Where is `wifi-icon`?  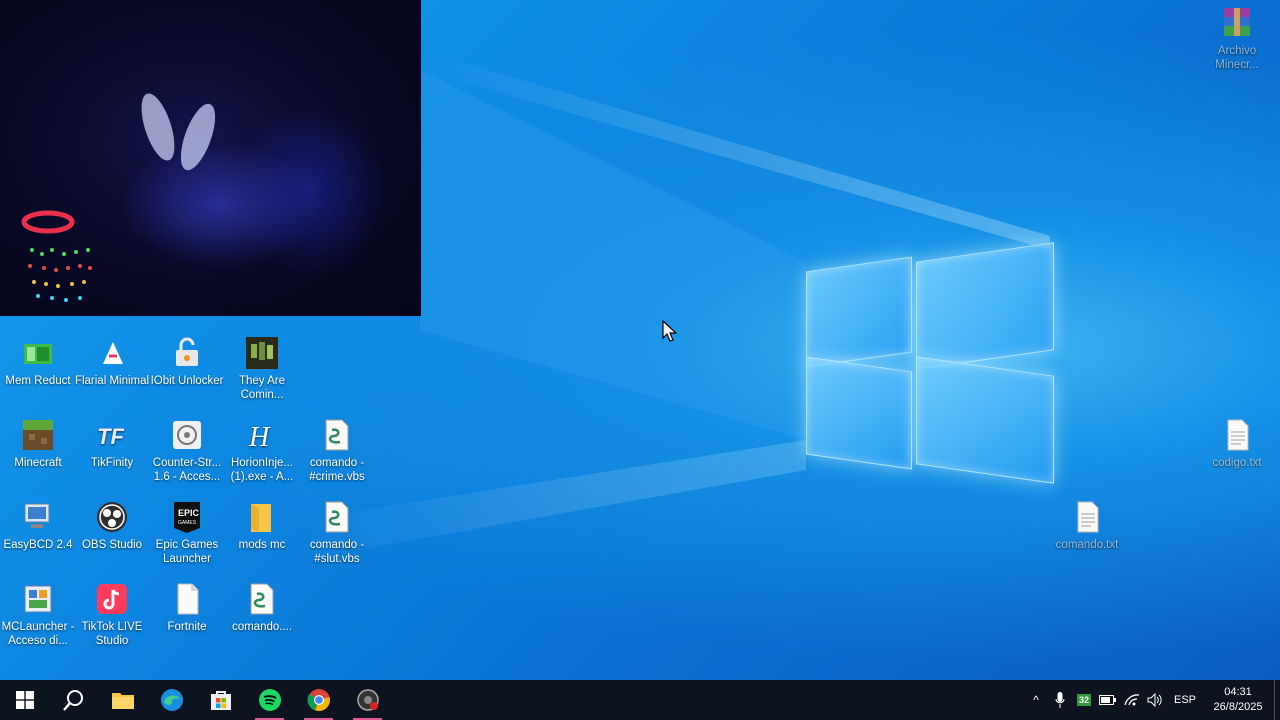
wifi-icon is located at coordinates (1132, 700).